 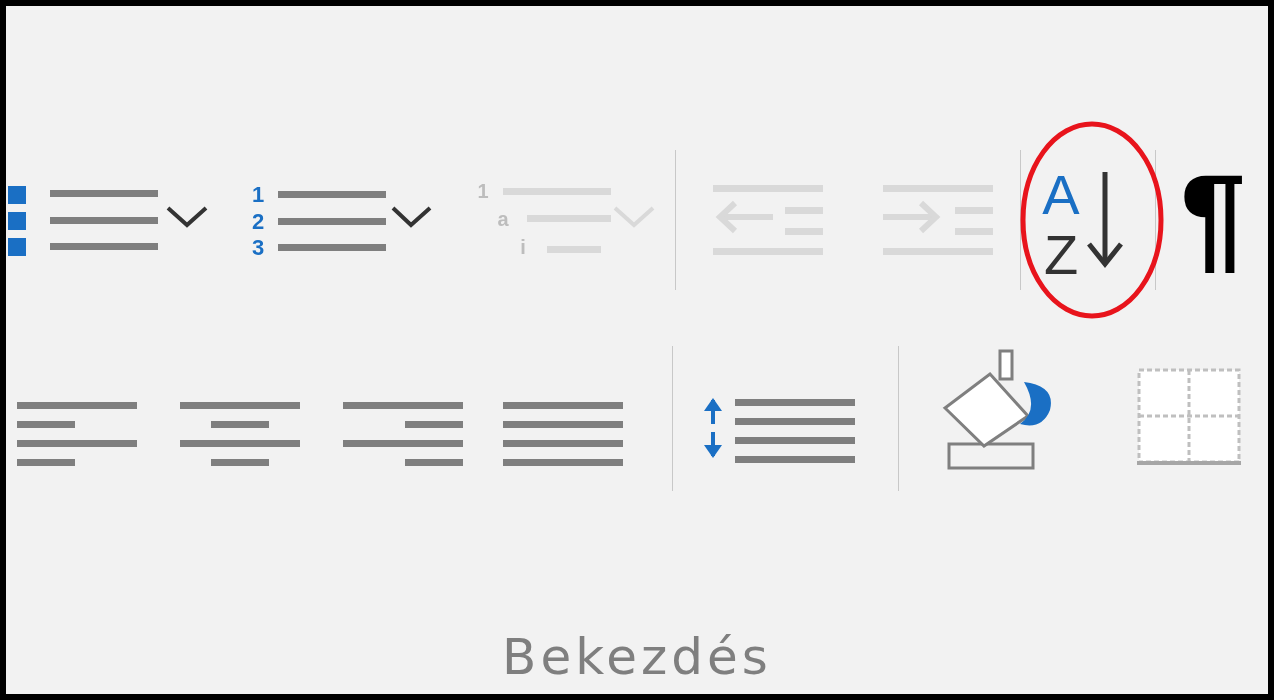 What do you see at coordinates (240, 434) in the screenshot?
I see `align-center-button` at bounding box center [240, 434].